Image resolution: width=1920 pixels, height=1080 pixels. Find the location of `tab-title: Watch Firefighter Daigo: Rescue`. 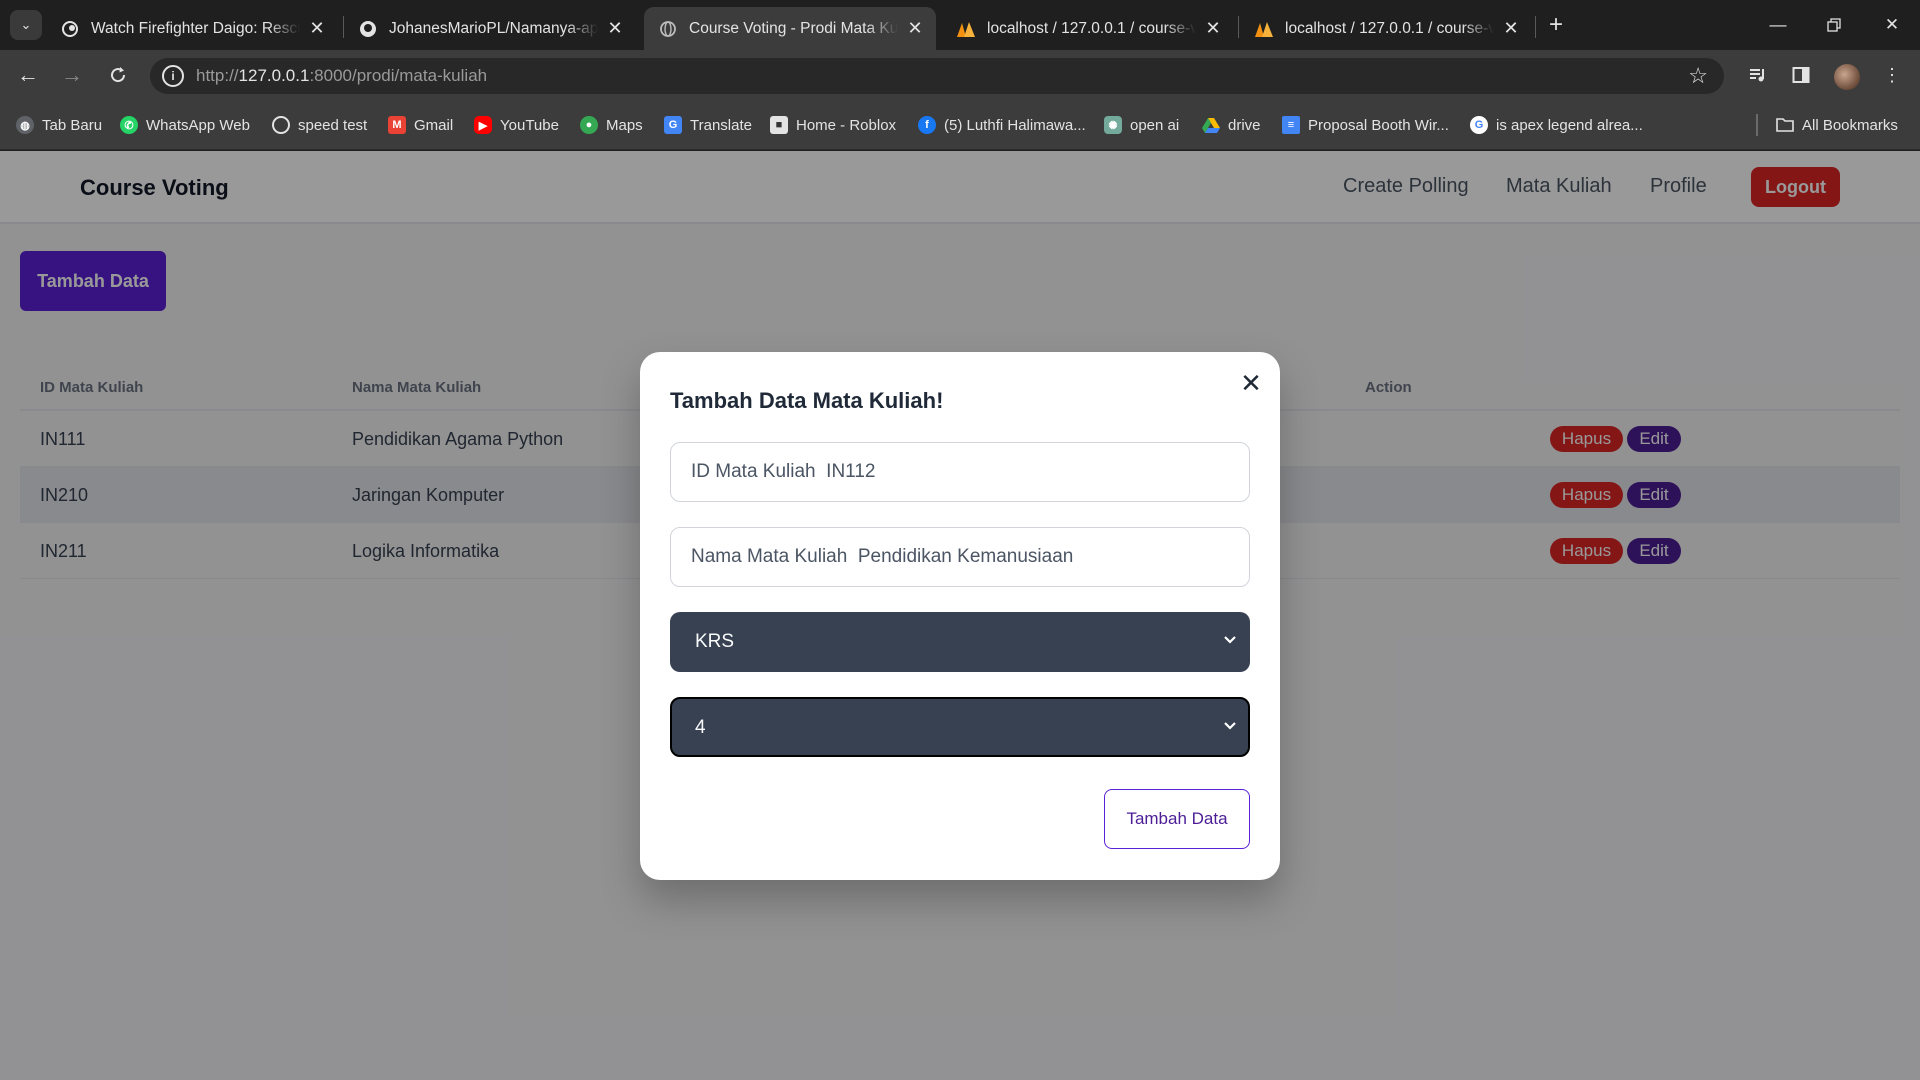

tab-title: Watch Firefighter Daigo: Rescue is located at coordinates (195, 28).